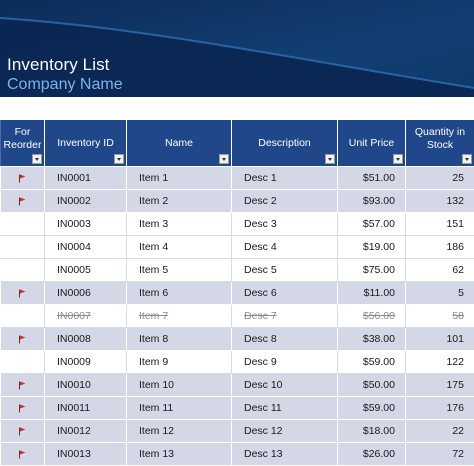  I want to click on table-row: IN0003Item 3Desc 3$57.00151, so click(237, 224).